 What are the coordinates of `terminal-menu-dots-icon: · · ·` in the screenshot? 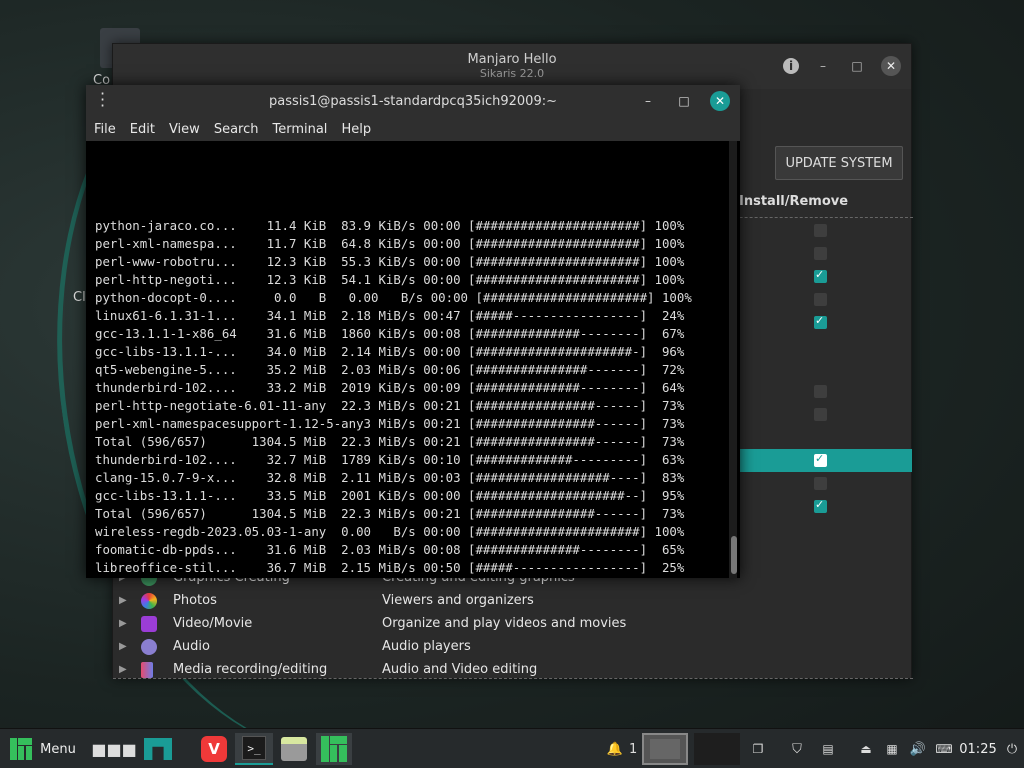 It's located at (102, 100).